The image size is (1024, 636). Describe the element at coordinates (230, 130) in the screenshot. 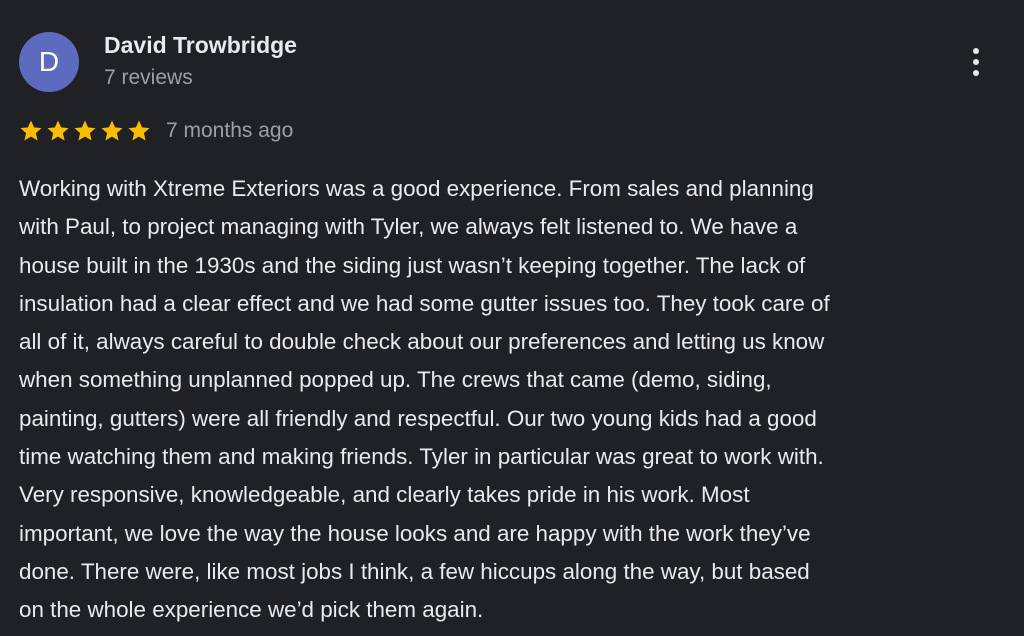

I see `review-date: 7 months ago` at that location.